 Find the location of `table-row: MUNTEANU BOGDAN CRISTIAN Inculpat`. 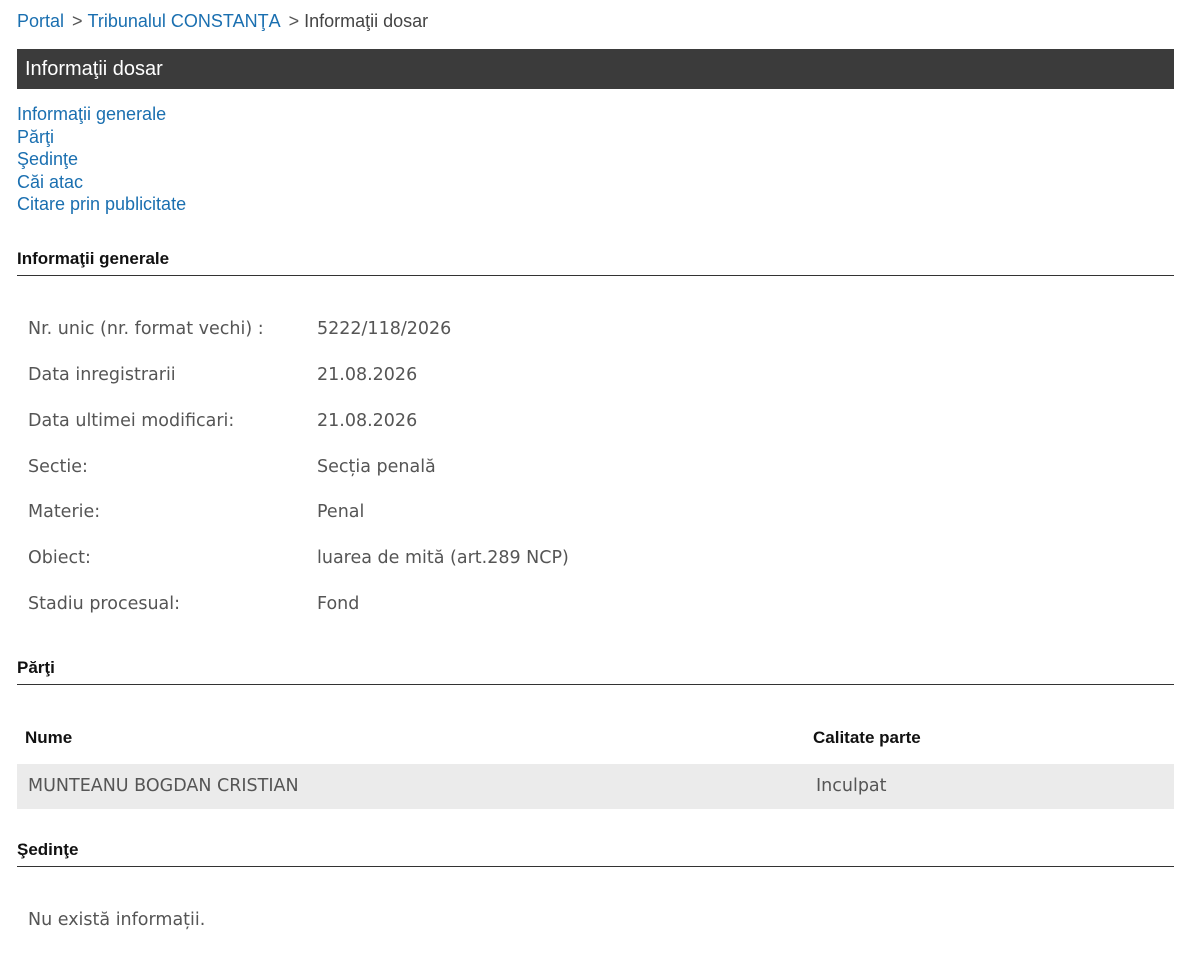

table-row: MUNTEANU BOGDAN CRISTIAN Inculpat is located at coordinates (595, 786).